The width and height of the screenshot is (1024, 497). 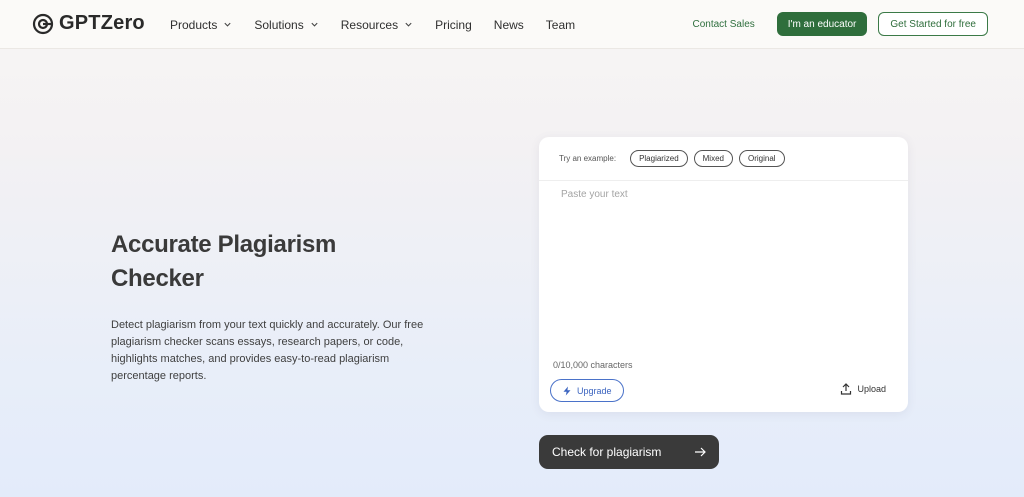 I want to click on nav-item-label: Solutions, so click(x=279, y=24).